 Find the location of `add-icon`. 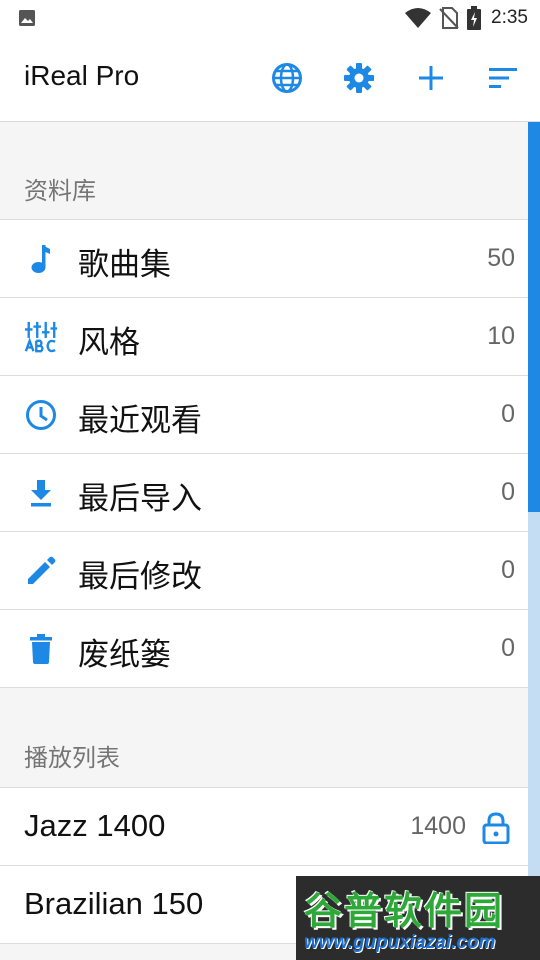

add-icon is located at coordinates (431, 78).